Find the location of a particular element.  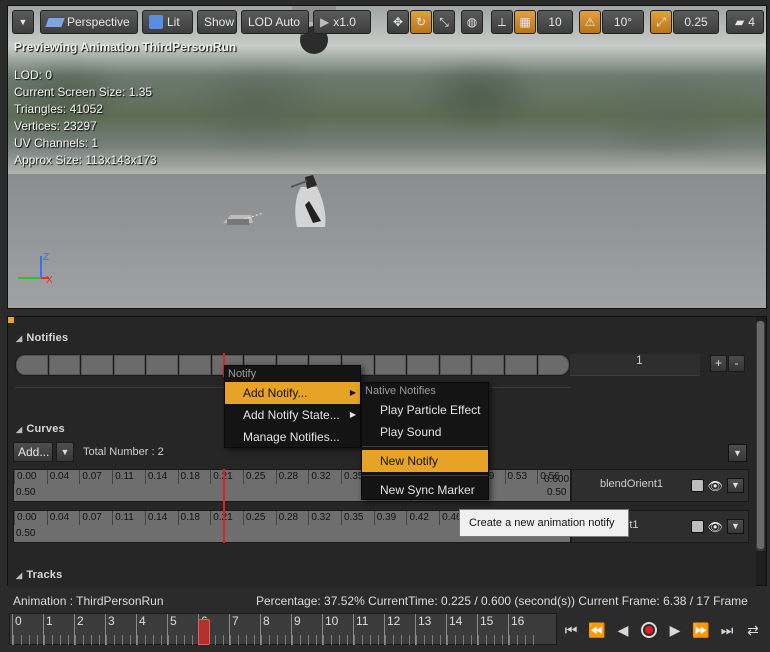

scale-arrow-icon: ⤢ is located at coordinates (661, 22).